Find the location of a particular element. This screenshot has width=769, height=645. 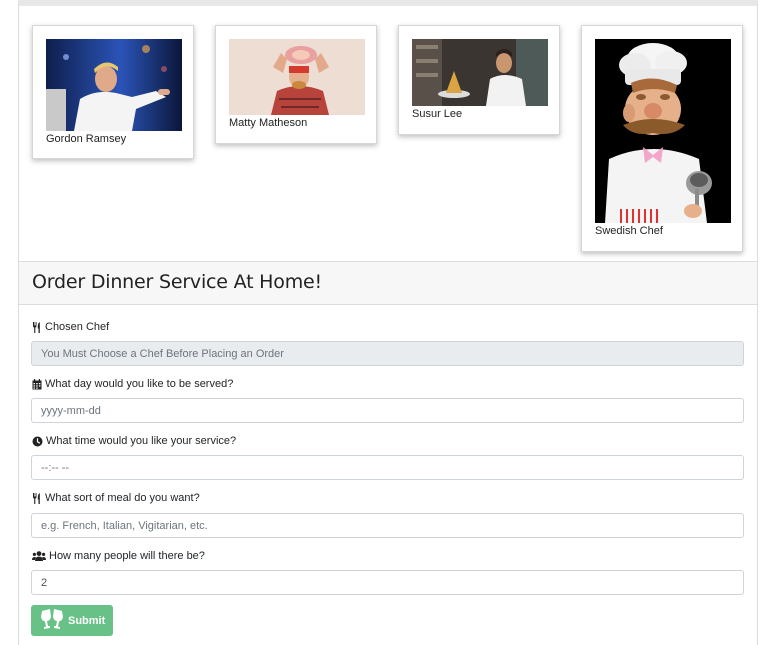

time-label: What time would you like your service? is located at coordinates (134, 441).